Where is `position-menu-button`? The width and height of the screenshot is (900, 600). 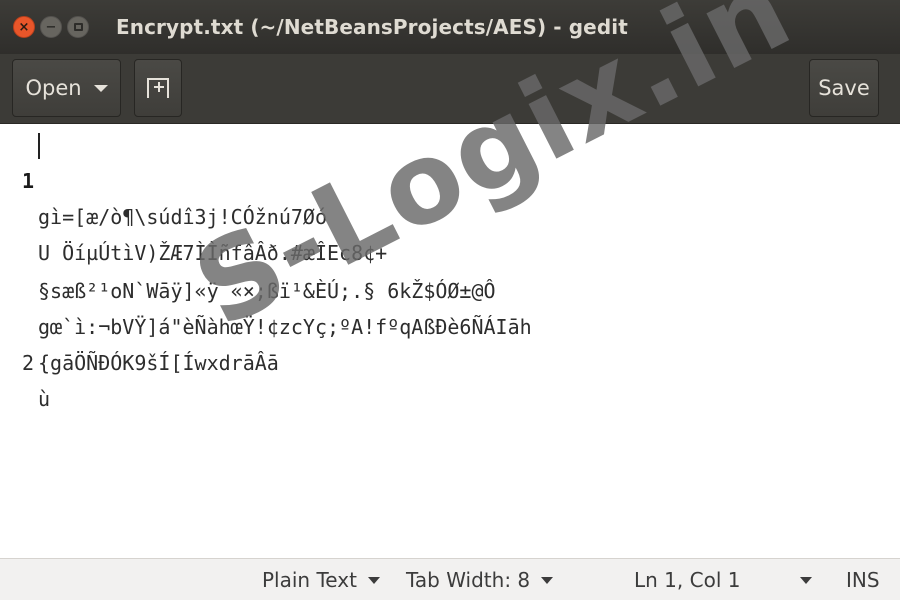
position-menu-button is located at coordinates (800, 579).